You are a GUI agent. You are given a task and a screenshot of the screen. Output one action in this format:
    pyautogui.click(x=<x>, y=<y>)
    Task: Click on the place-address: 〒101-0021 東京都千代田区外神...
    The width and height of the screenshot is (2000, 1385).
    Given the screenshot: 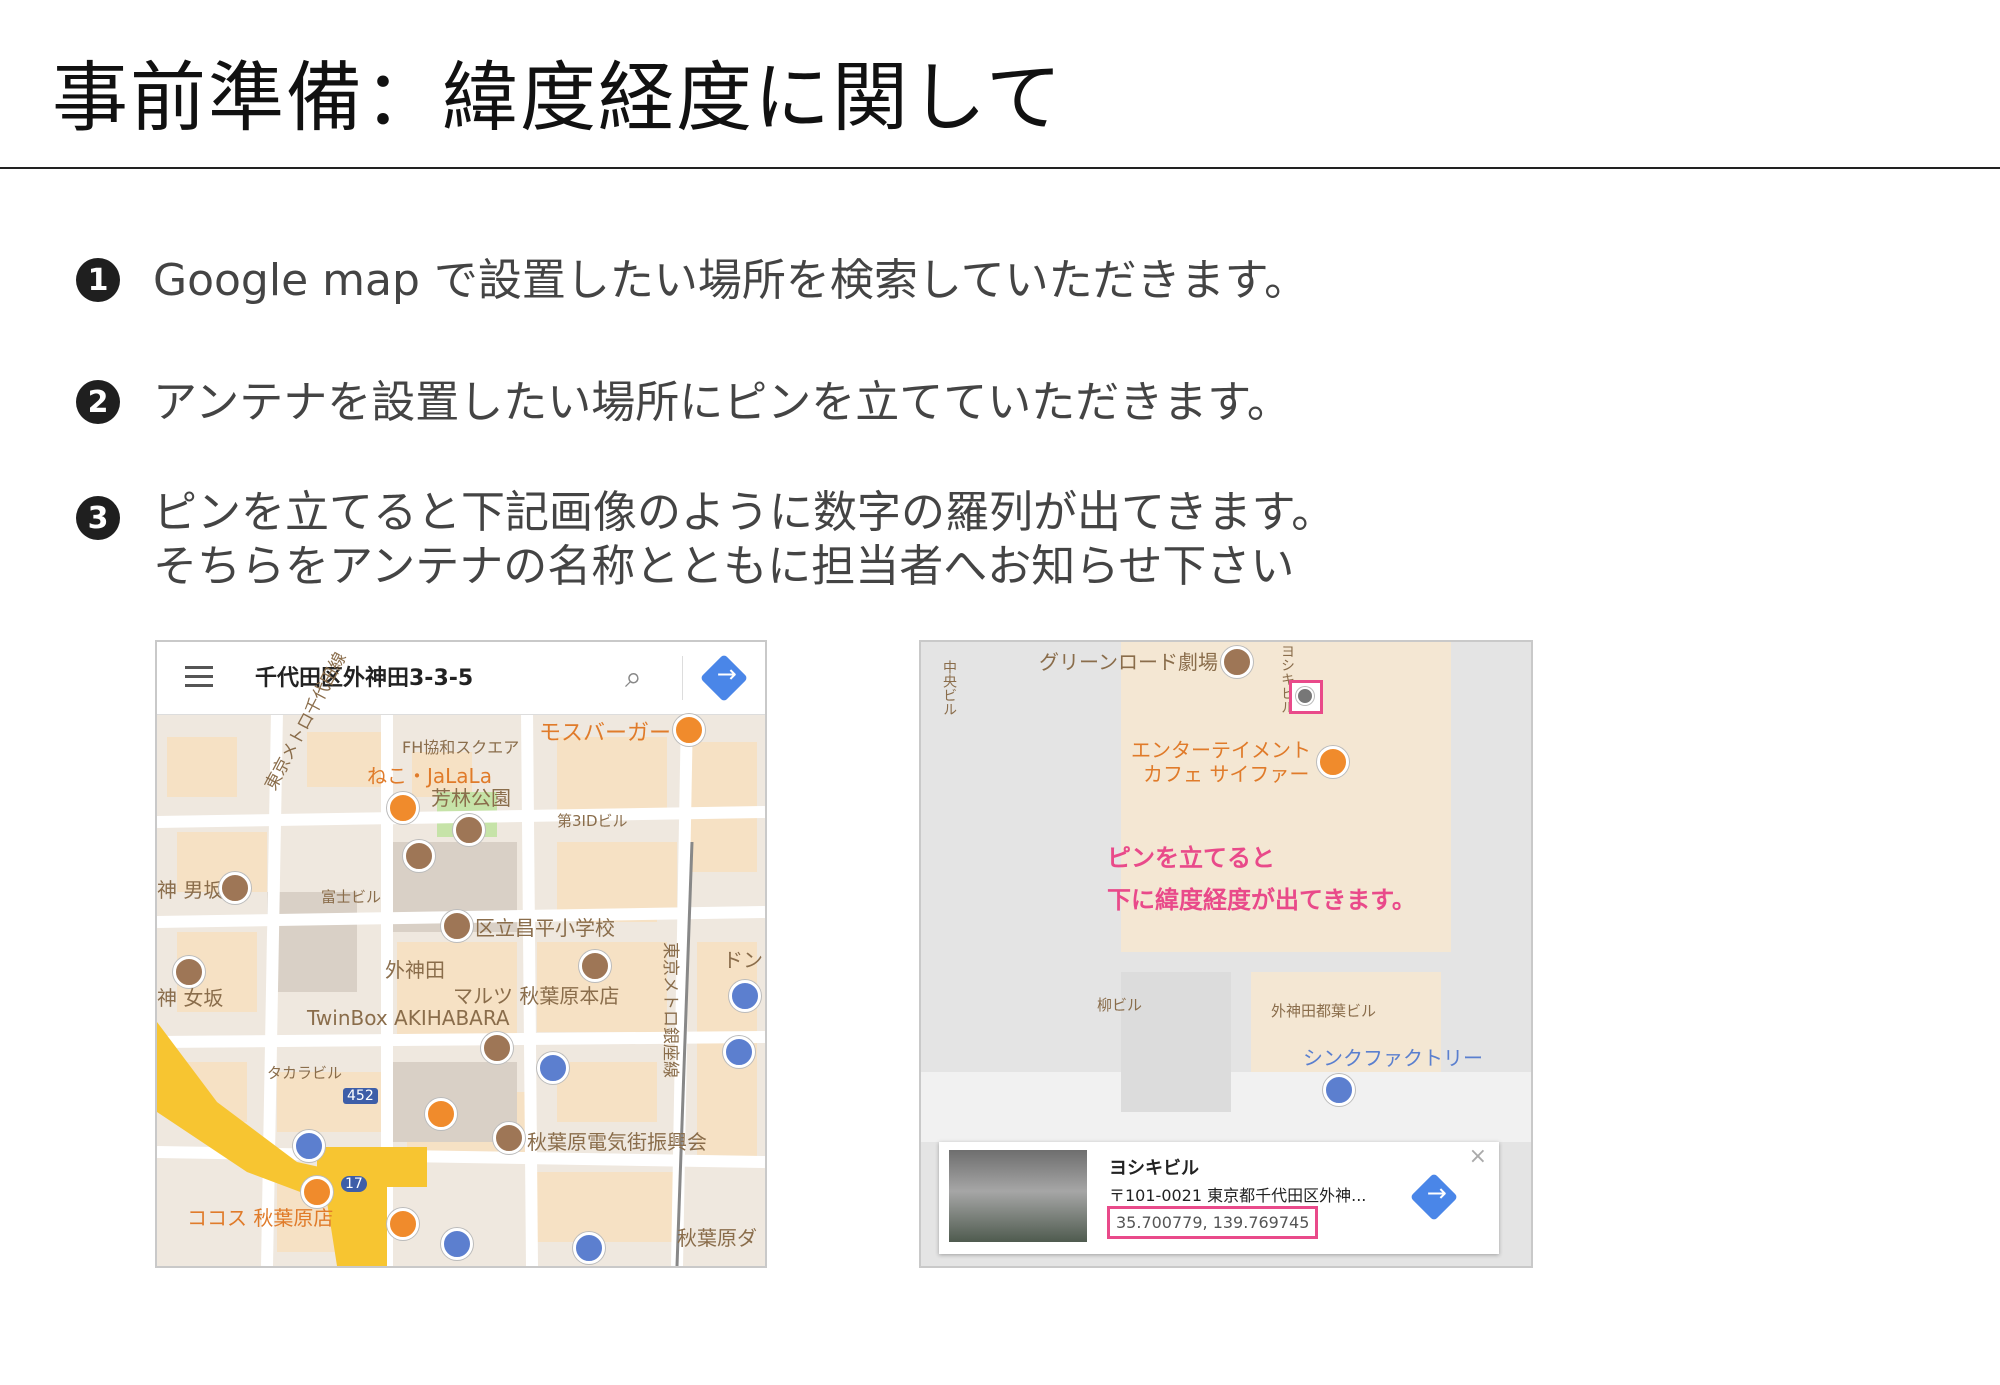 What is the action you would take?
    pyautogui.click(x=1238, y=1195)
    